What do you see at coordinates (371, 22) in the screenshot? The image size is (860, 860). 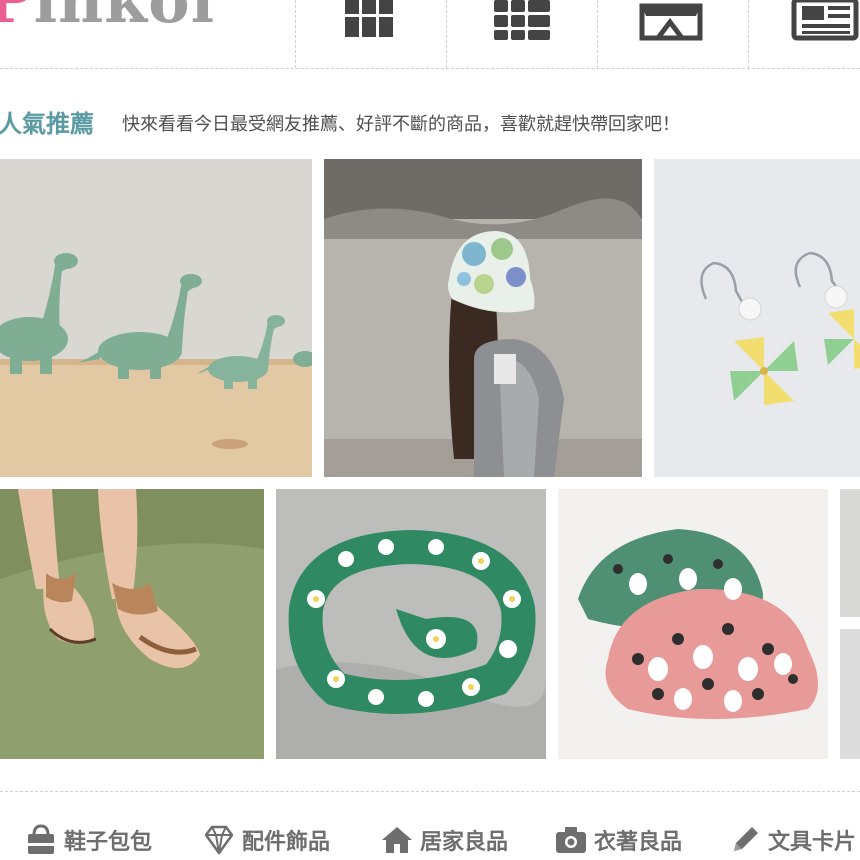 I see `grid-icon` at bounding box center [371, 22].